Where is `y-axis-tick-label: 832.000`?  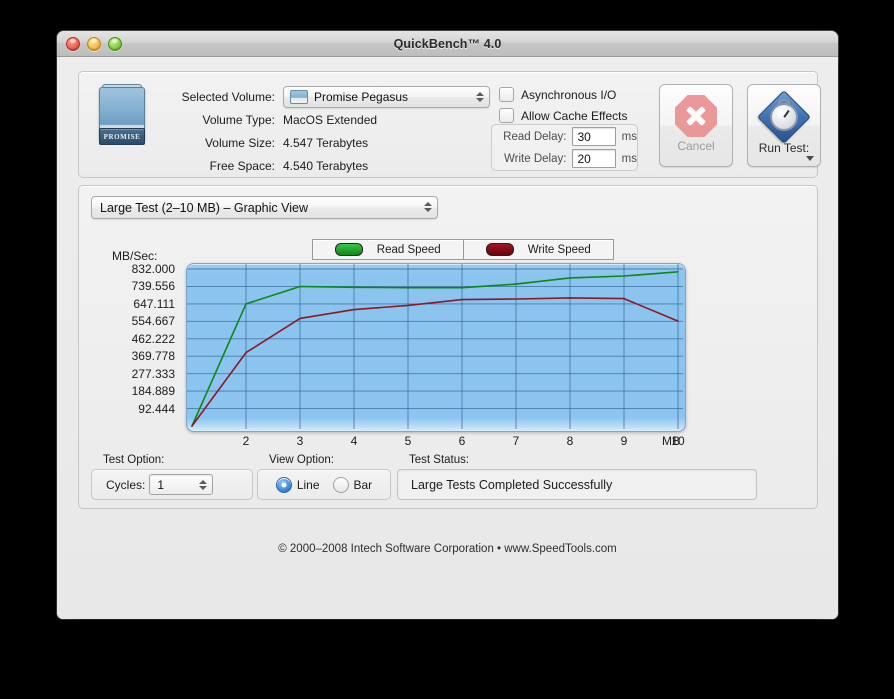 y-axis-tick-label: 832.000 is located at coordinates (153, 269).